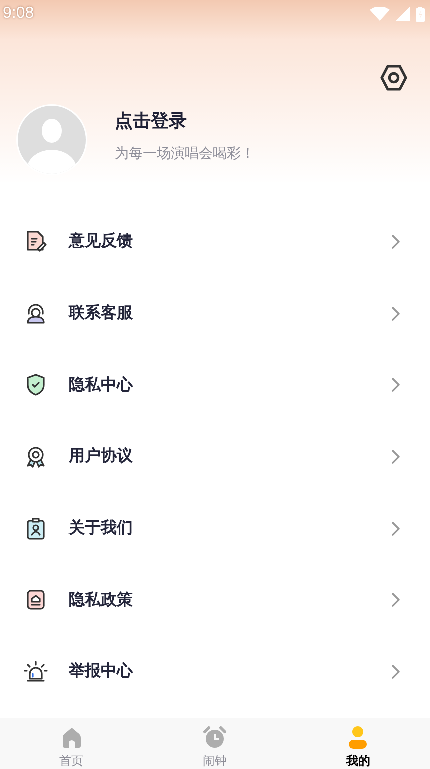  What do you see at coordinates (185, 121) in the screenshot?
I see `login-link: 点击登录` at bounding box center [185, 121].